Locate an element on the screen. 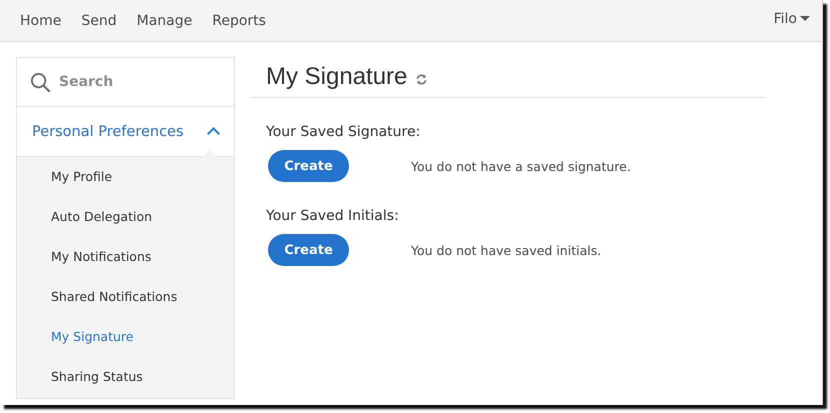  search-icon is located at coordinates (40, 82).